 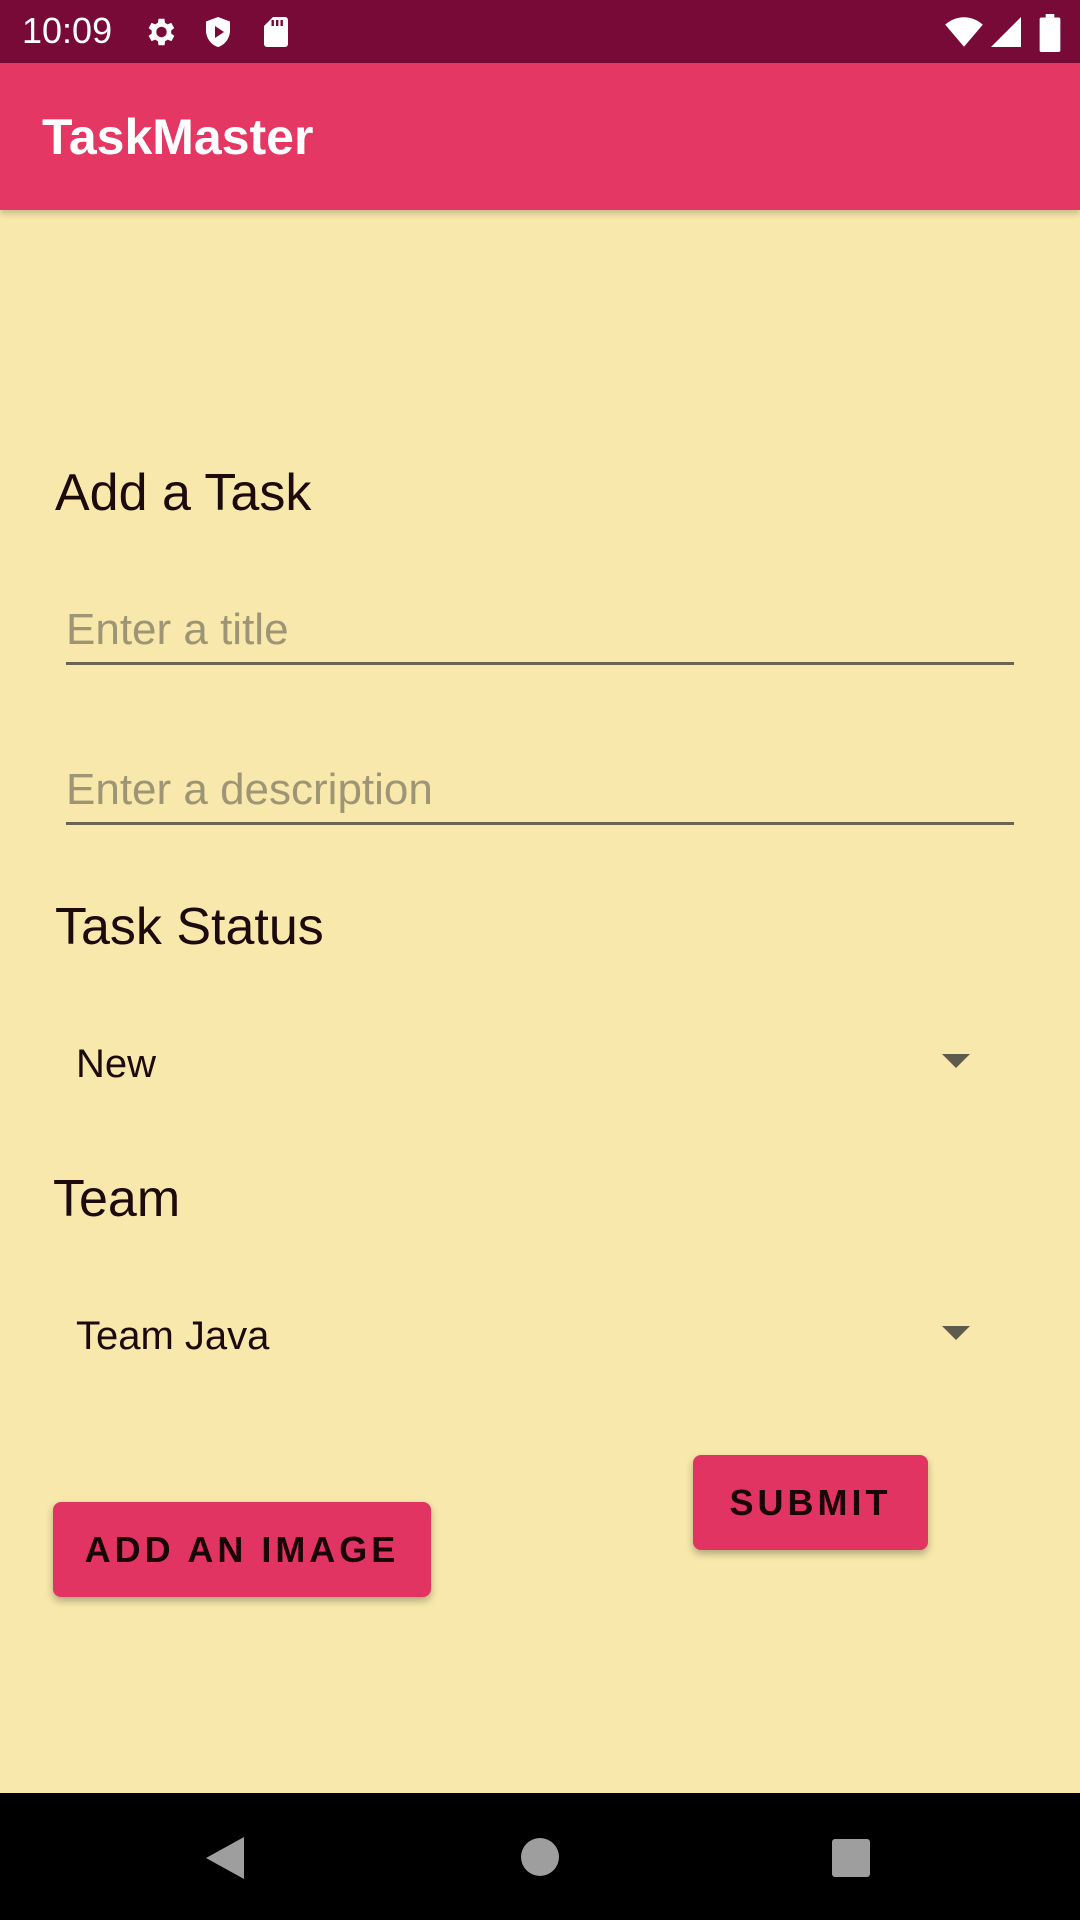 I want to click on navigation-bar, so click(x=540, y=1856).